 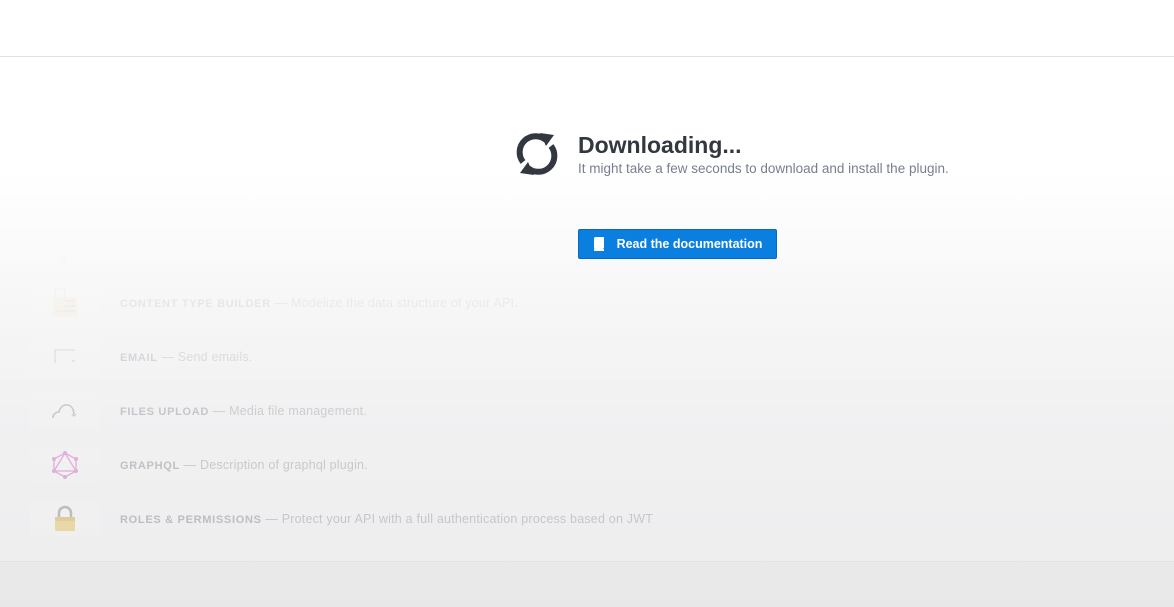 I want to click on plugin-description: Send emails., so click(x=215, y=357).